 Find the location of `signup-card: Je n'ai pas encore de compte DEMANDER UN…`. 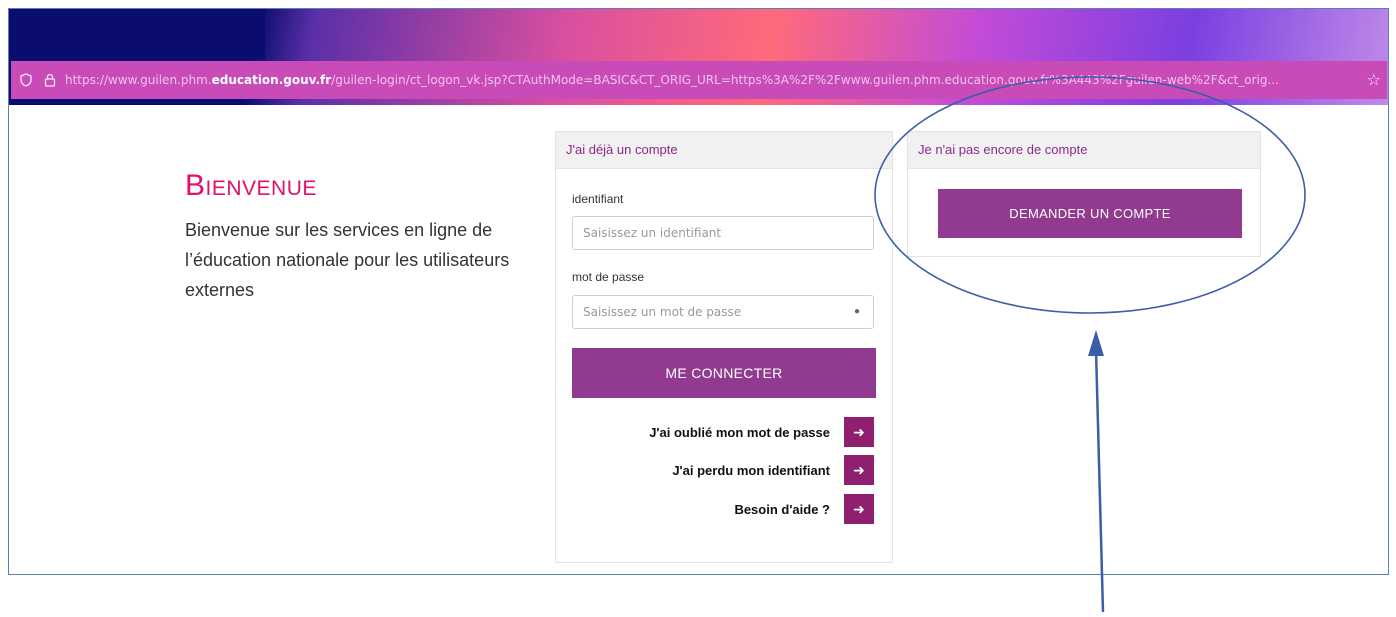

signup-card: Je n'ai pas encore de compte DEMANDER UN… is located at coordinates (1084, 194).